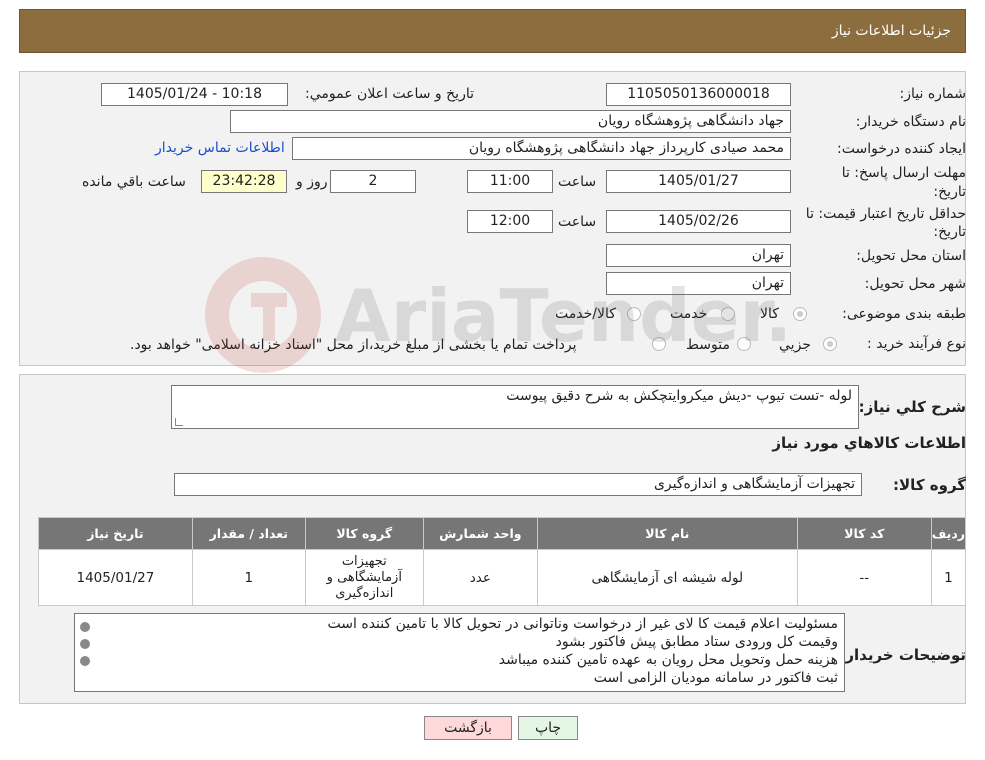 The image size is (985, 760). I want to click on cell-goods-name: لوله شیشه ای آزمایشگاهی, so click(667, 577).